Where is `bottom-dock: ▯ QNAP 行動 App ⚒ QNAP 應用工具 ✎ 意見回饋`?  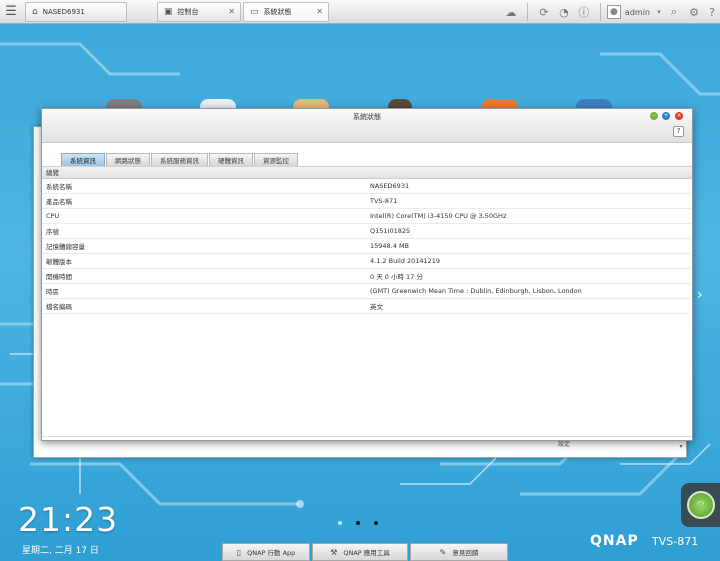
bottom-dock: ▯ QNAP 行動 App ⚒ QNAP 應用工具 ✎ 意見回饋 is located at coordinates (366, 552).